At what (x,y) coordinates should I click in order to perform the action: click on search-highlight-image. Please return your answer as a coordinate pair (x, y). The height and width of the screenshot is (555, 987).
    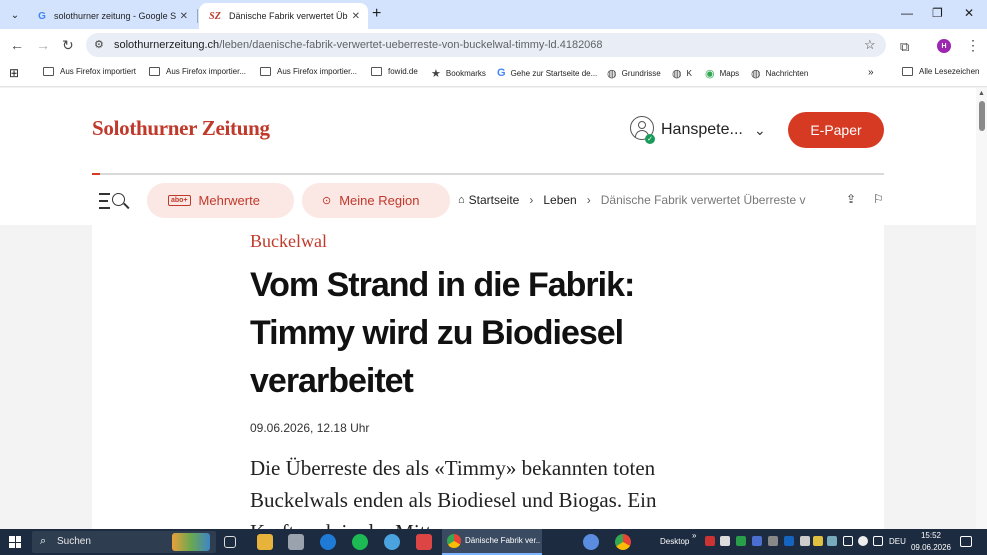
    Looking at the image, I should click on (191, 542).